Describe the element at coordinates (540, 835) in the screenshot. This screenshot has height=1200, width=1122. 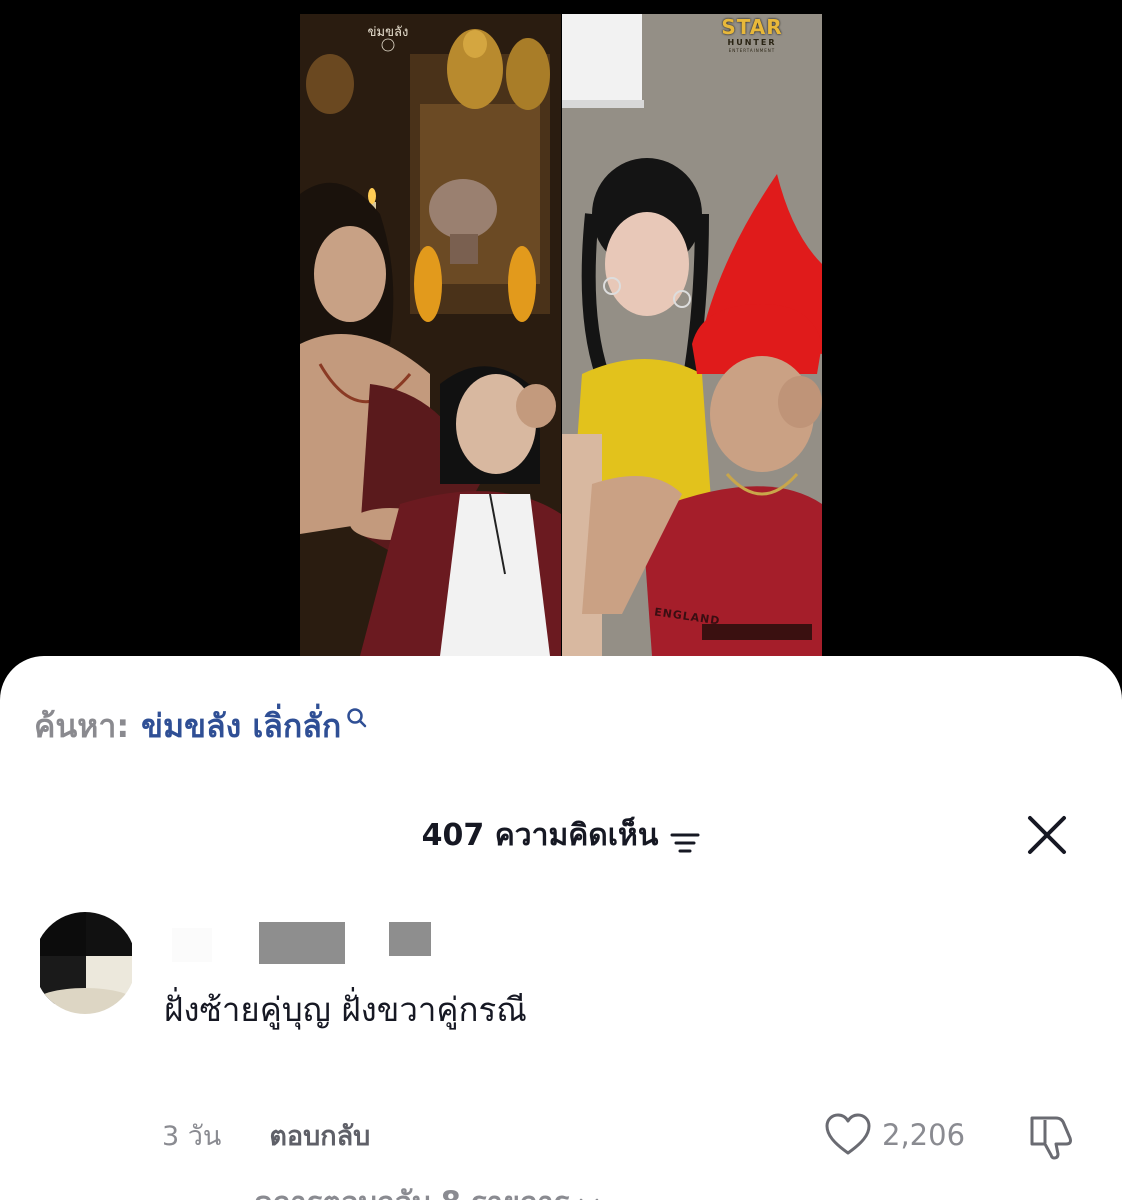
I see `comments-count-title: 407 ความคิดเห็น` at that location.